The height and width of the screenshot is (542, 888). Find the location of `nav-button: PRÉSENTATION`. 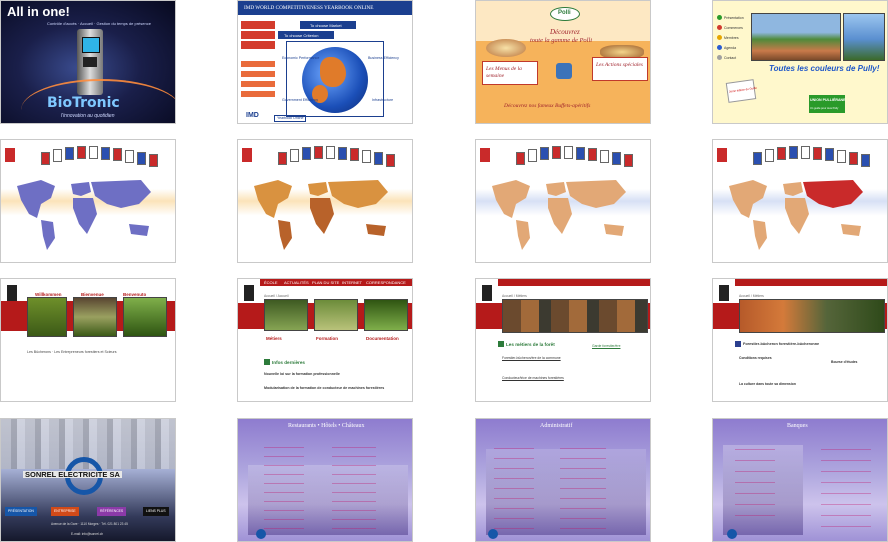

nav-button: PRÉSENTATION is located at coordinates (21, 511).